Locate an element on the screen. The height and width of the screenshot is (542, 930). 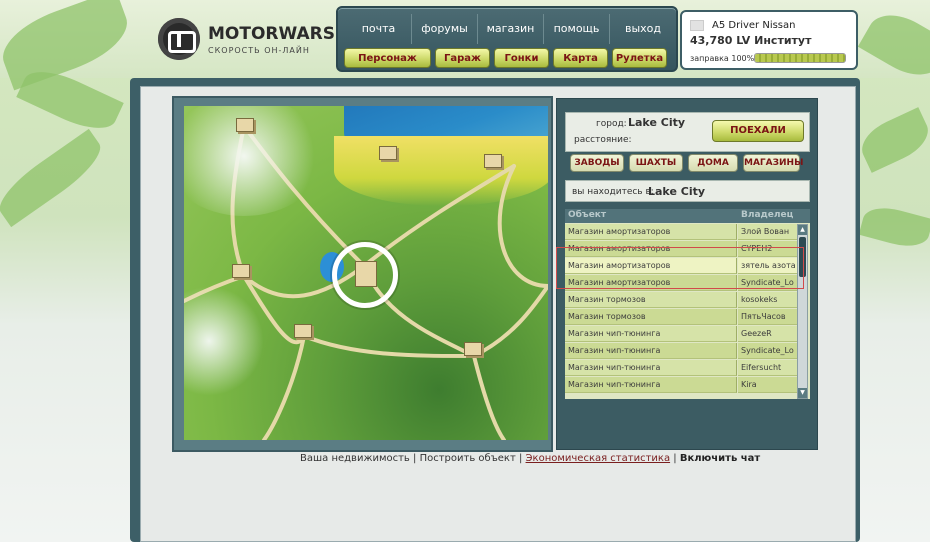
tab-factories: ЗАВОДЫ is located at coordinates (597, 163).